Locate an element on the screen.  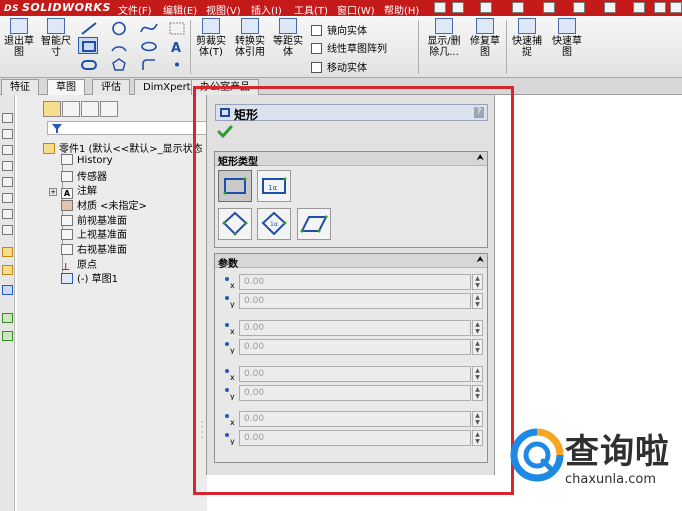
tree-item-sensors: 传感器 is located at coordinates (84, 175).